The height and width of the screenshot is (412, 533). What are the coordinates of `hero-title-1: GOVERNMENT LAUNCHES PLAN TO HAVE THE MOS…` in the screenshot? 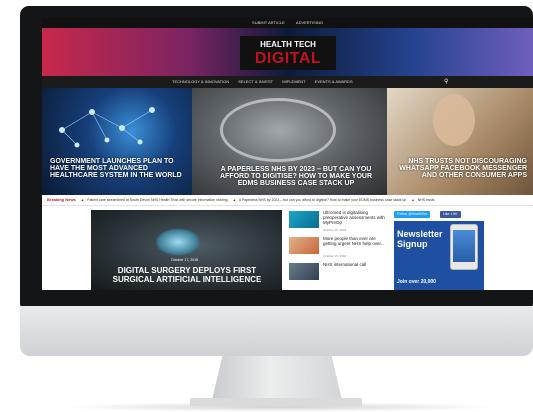 It's located at (116, 168).